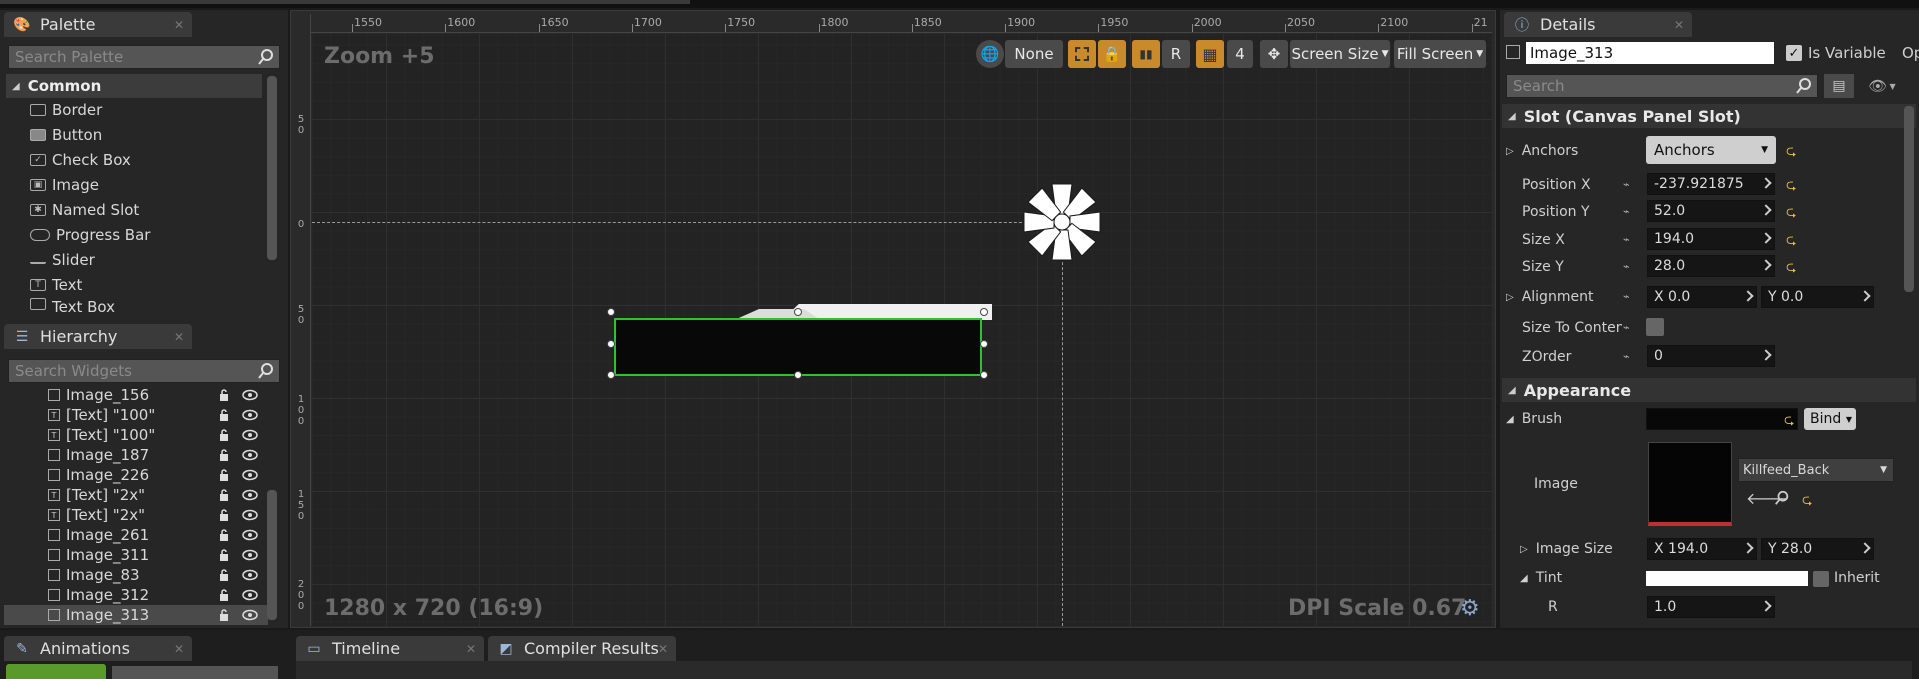 The height and width of the screenshot is (679, 1919). I want to click on size-y-field: 28.0, so click(1711, 266).